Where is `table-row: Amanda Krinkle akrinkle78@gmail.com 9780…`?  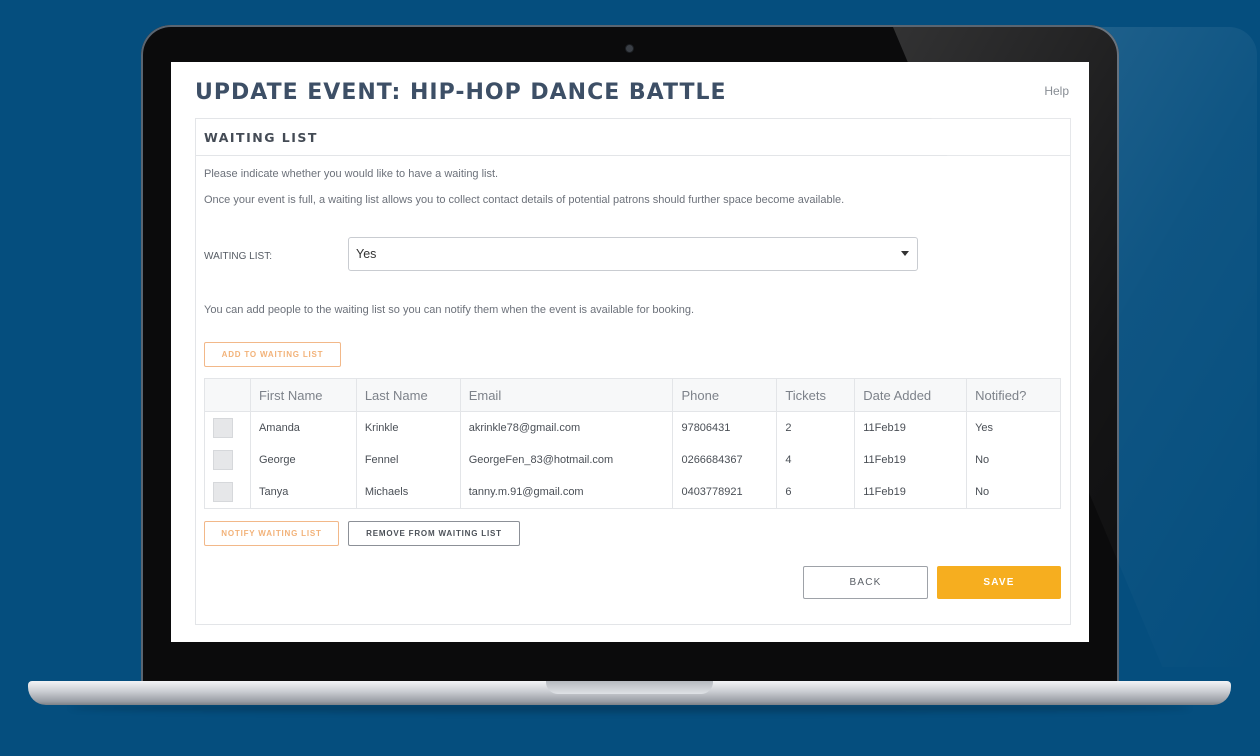 table-row: Amanda Krinkle akrinkle78@gmail.com 9780… is located at coordinates (632, 427).